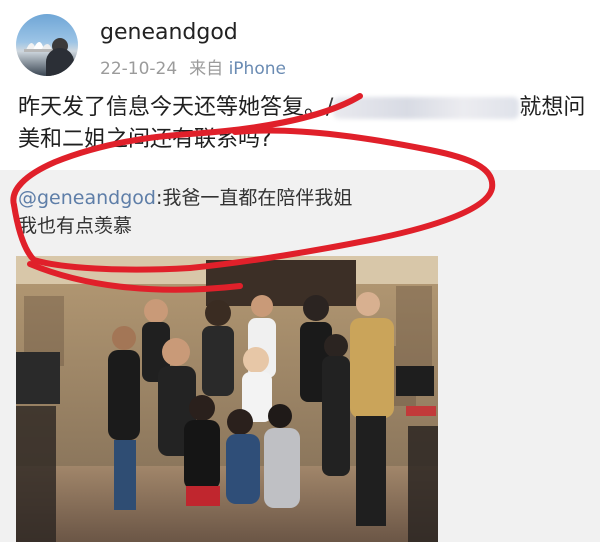 This screenshot has width=600, height=542. What do you see at coordinates (206, 69) in the screenshot?
I see `source-prefix: 来自` at bounding box center [206, 69].